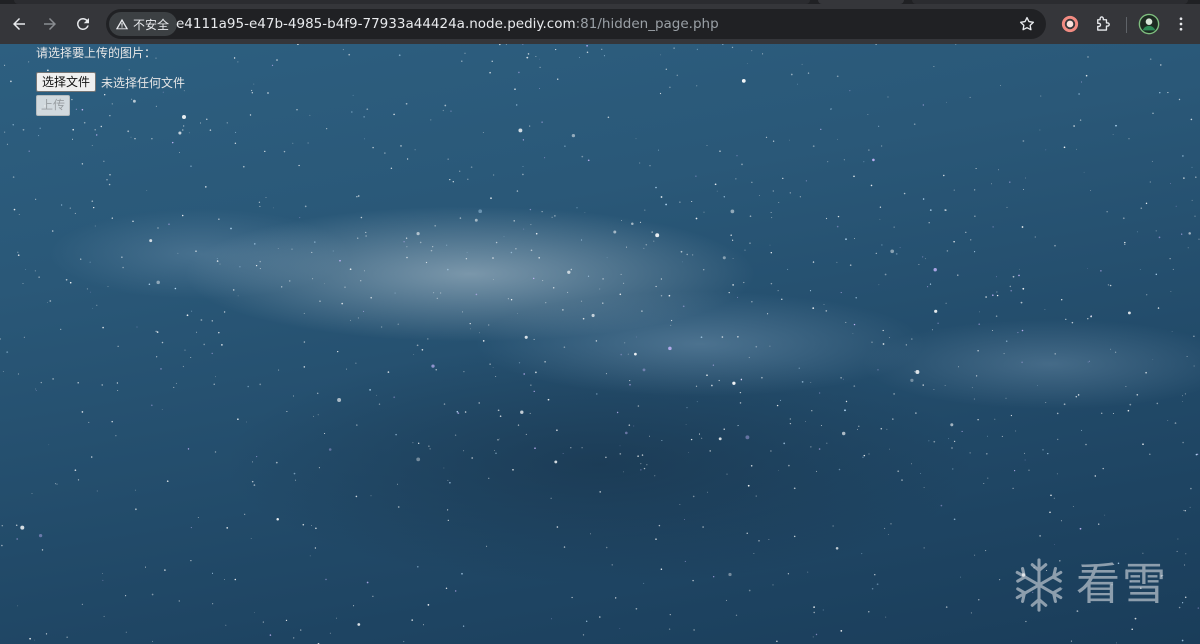  I want to click on choose-file-button: 选择文件, so click(66, 82).